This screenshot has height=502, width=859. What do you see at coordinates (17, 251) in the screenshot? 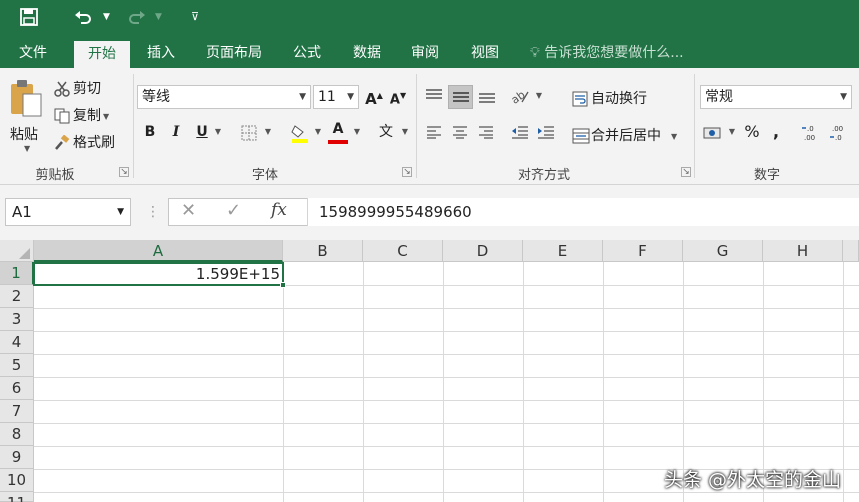
I see `select-all-corner` at bounding box center [17, 251].